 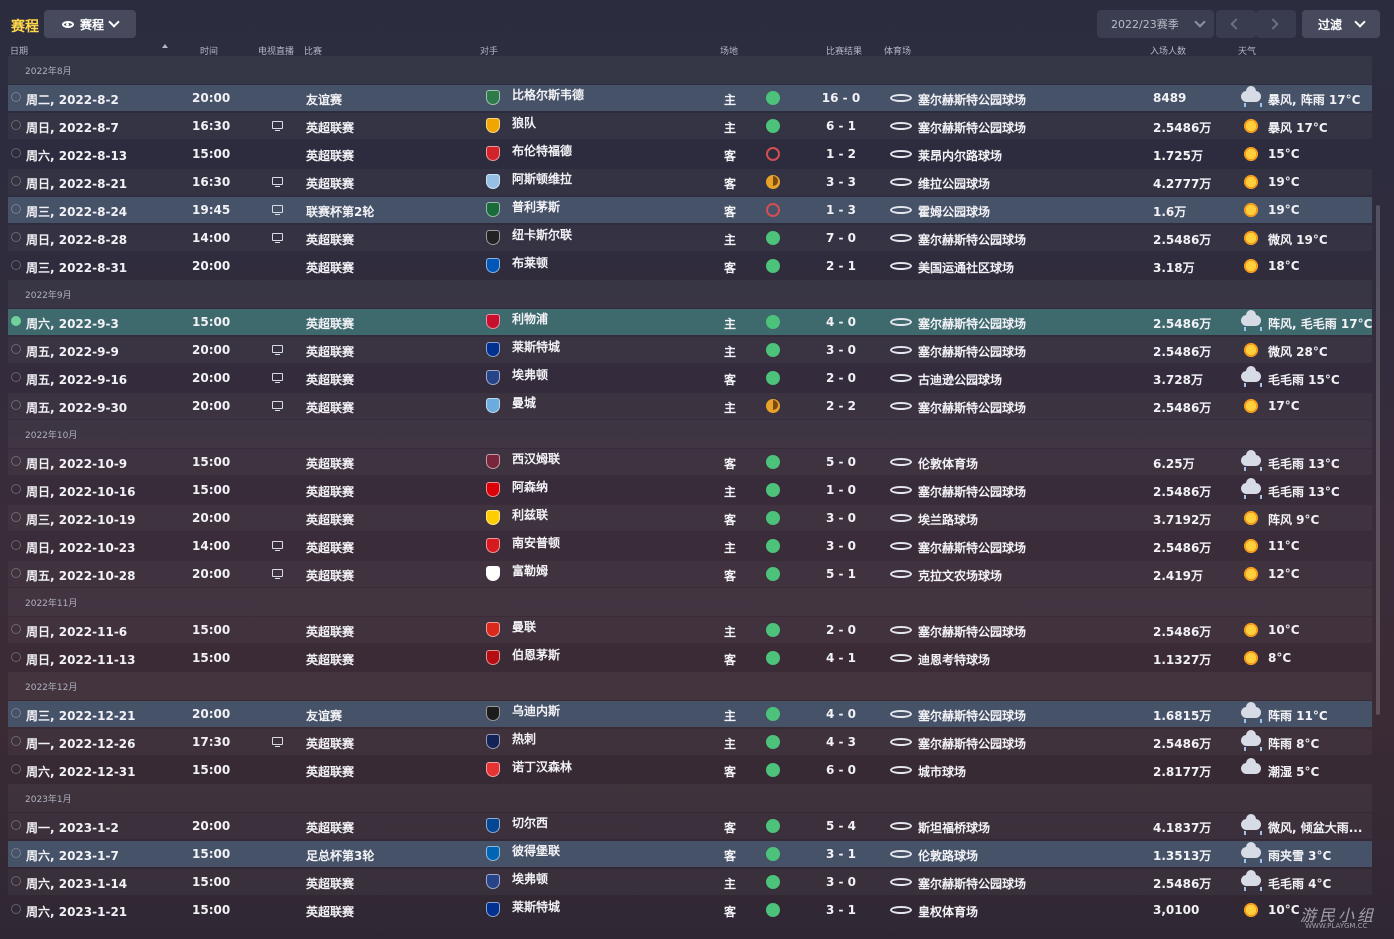 I want to click on stadium-name: 古迪逊公园球场, so click(x=960, y=379).